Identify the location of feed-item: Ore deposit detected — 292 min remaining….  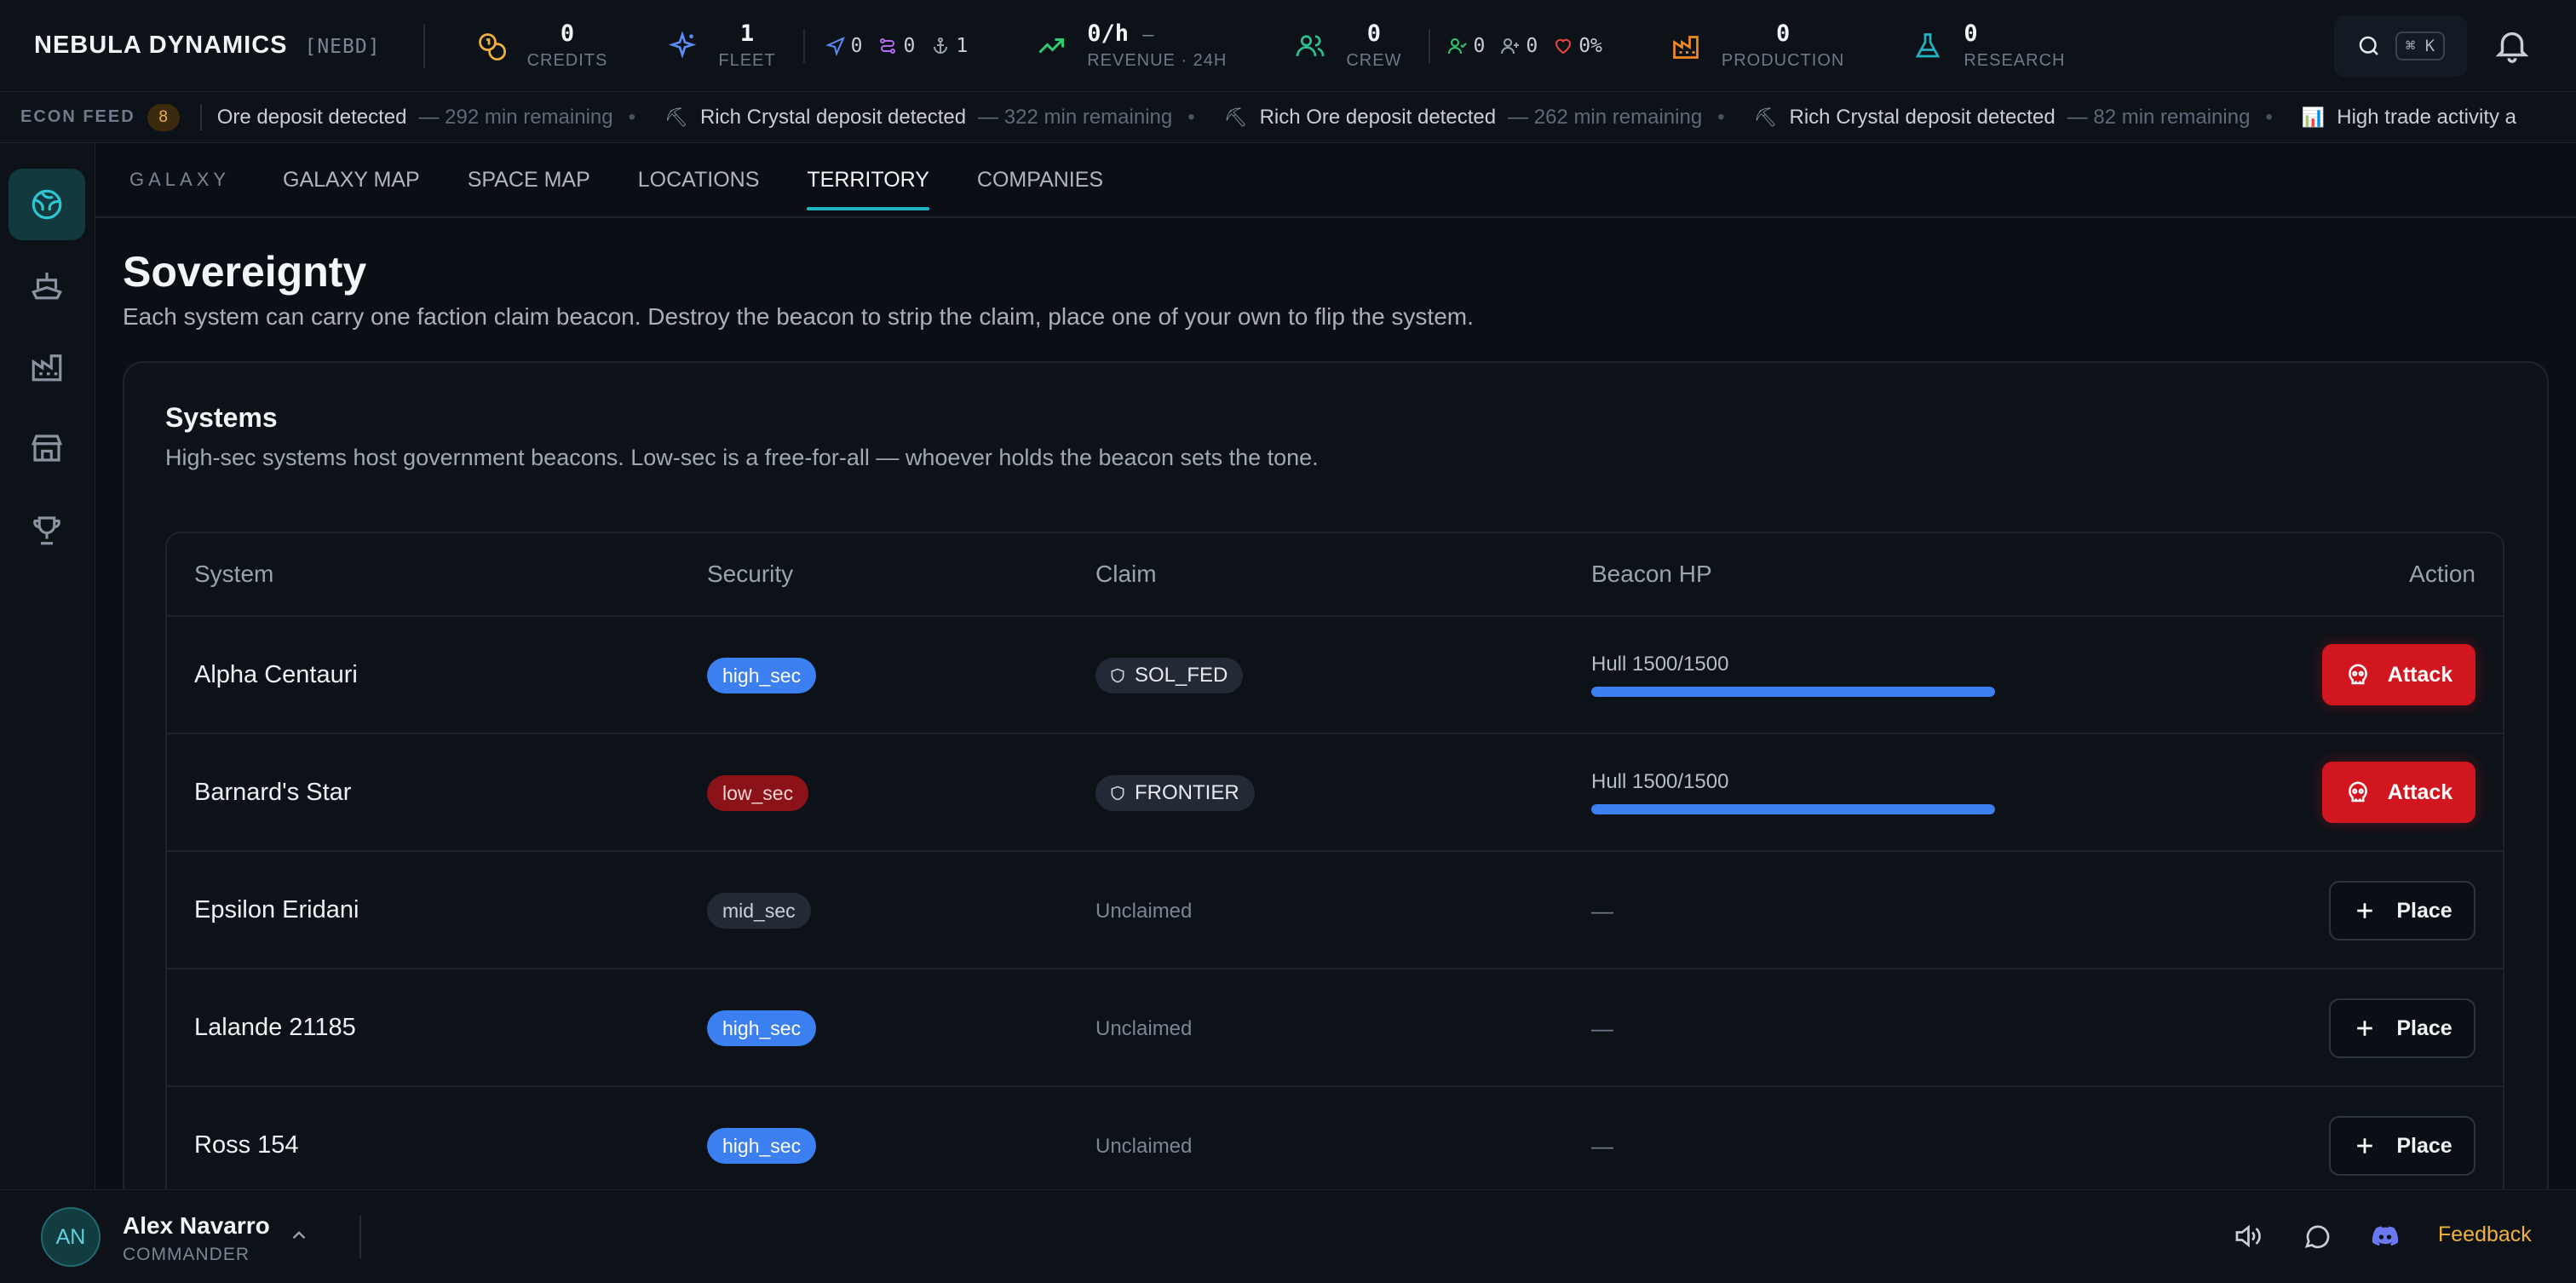
(426, 117).